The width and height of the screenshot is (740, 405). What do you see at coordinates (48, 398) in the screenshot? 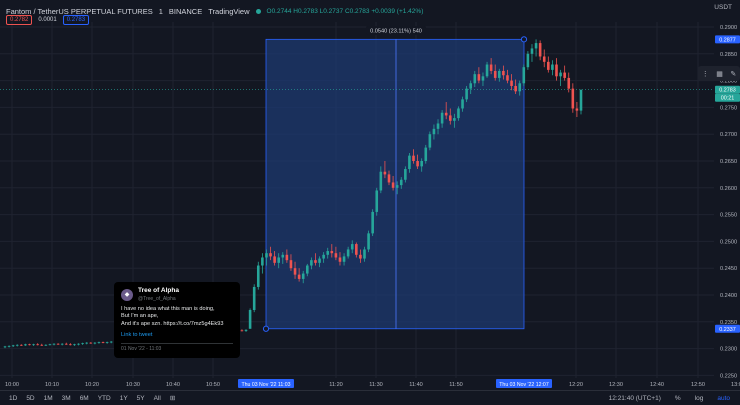
I see `timeframe-1m: 1M` at bounding box center [48, 398].